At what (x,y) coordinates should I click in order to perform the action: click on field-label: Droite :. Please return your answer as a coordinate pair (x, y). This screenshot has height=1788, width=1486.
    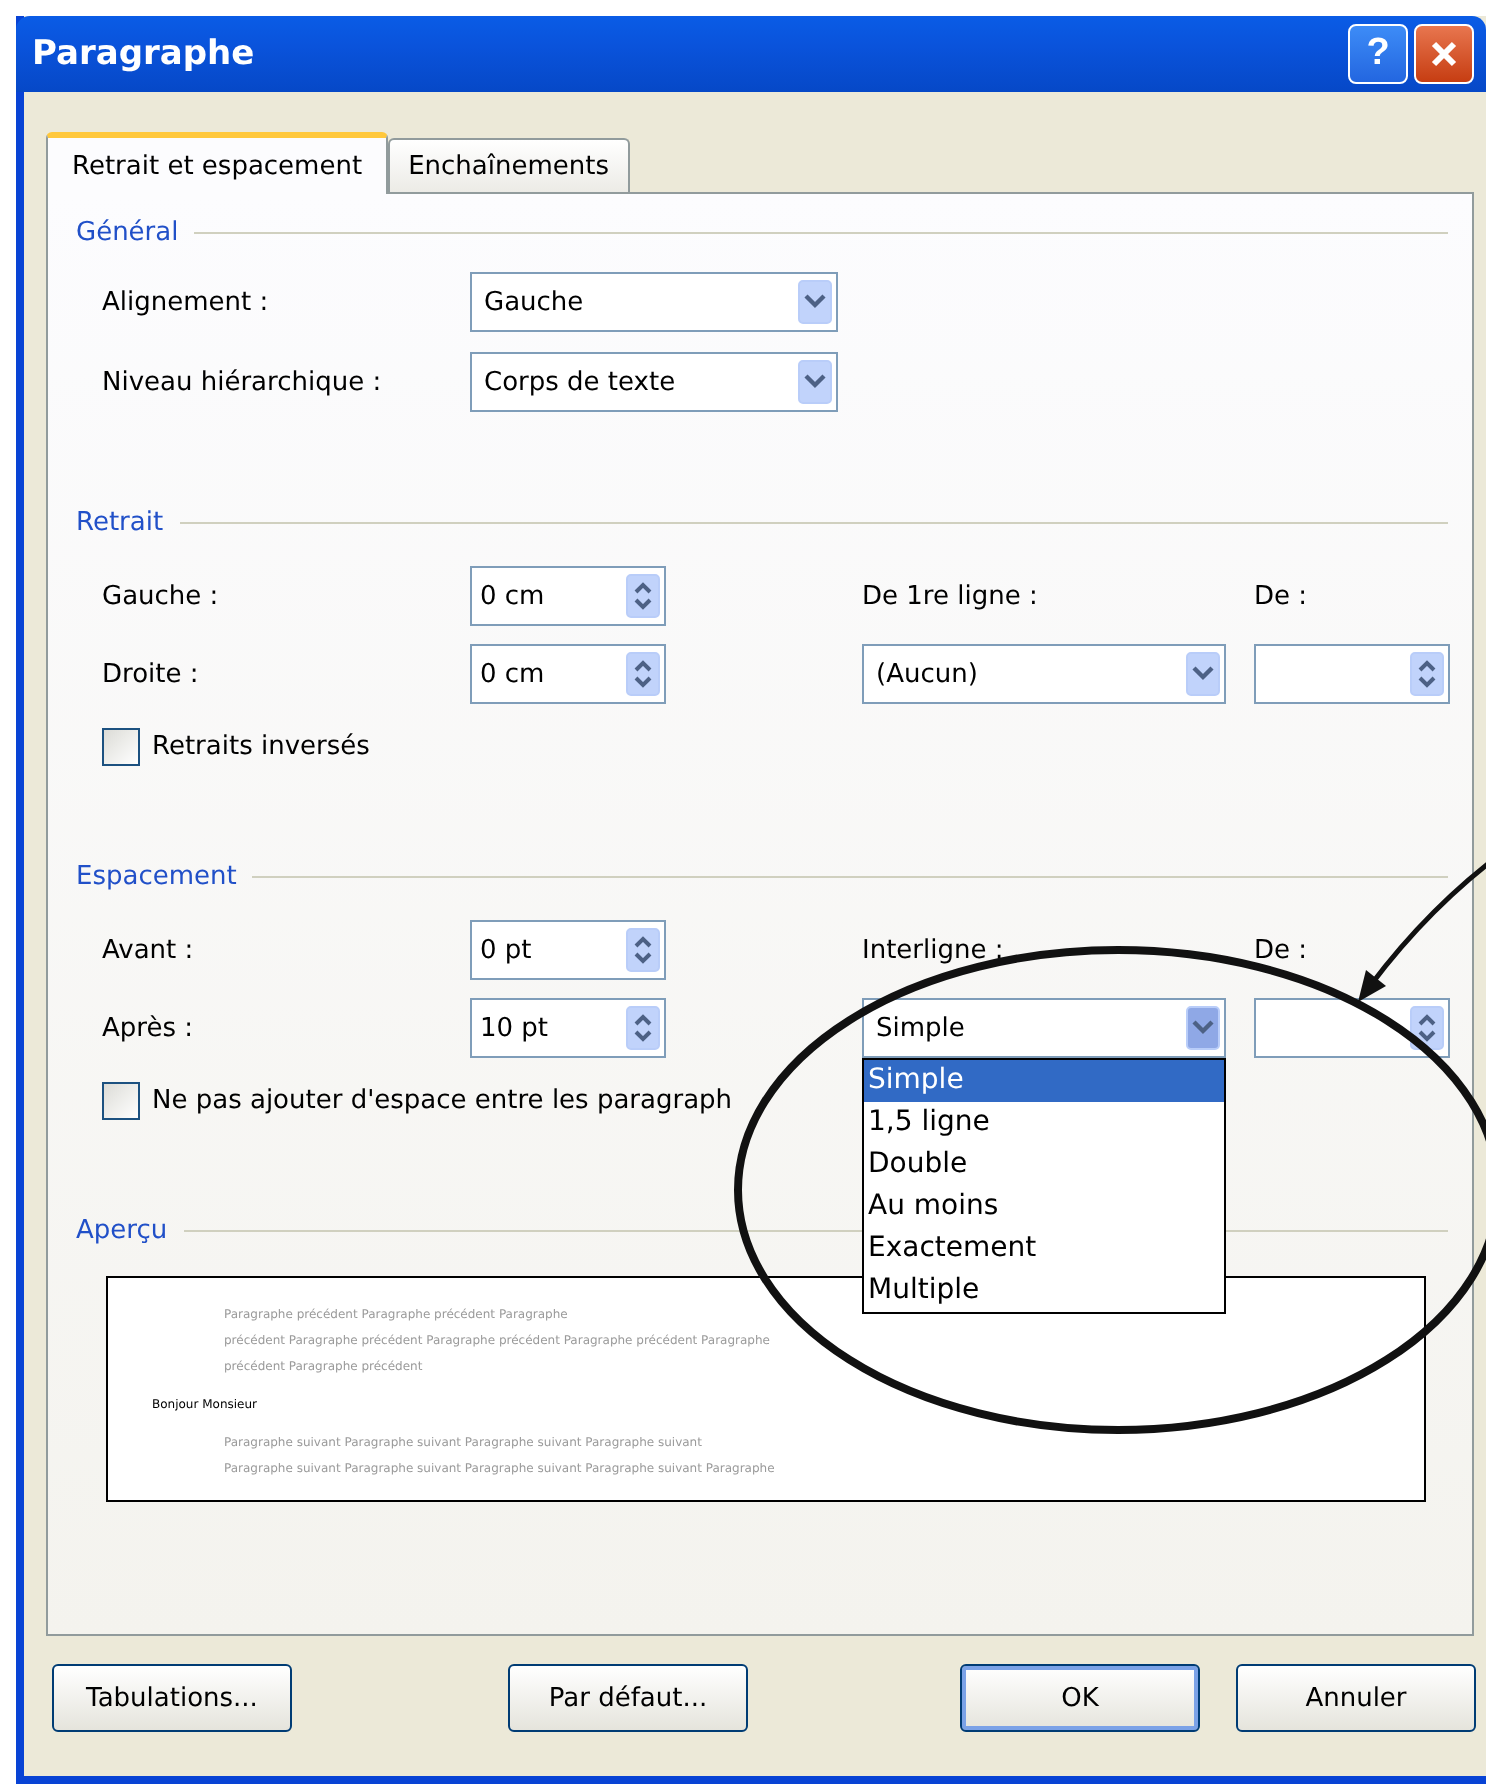
    Looking at the image, I should click on (151, 674).